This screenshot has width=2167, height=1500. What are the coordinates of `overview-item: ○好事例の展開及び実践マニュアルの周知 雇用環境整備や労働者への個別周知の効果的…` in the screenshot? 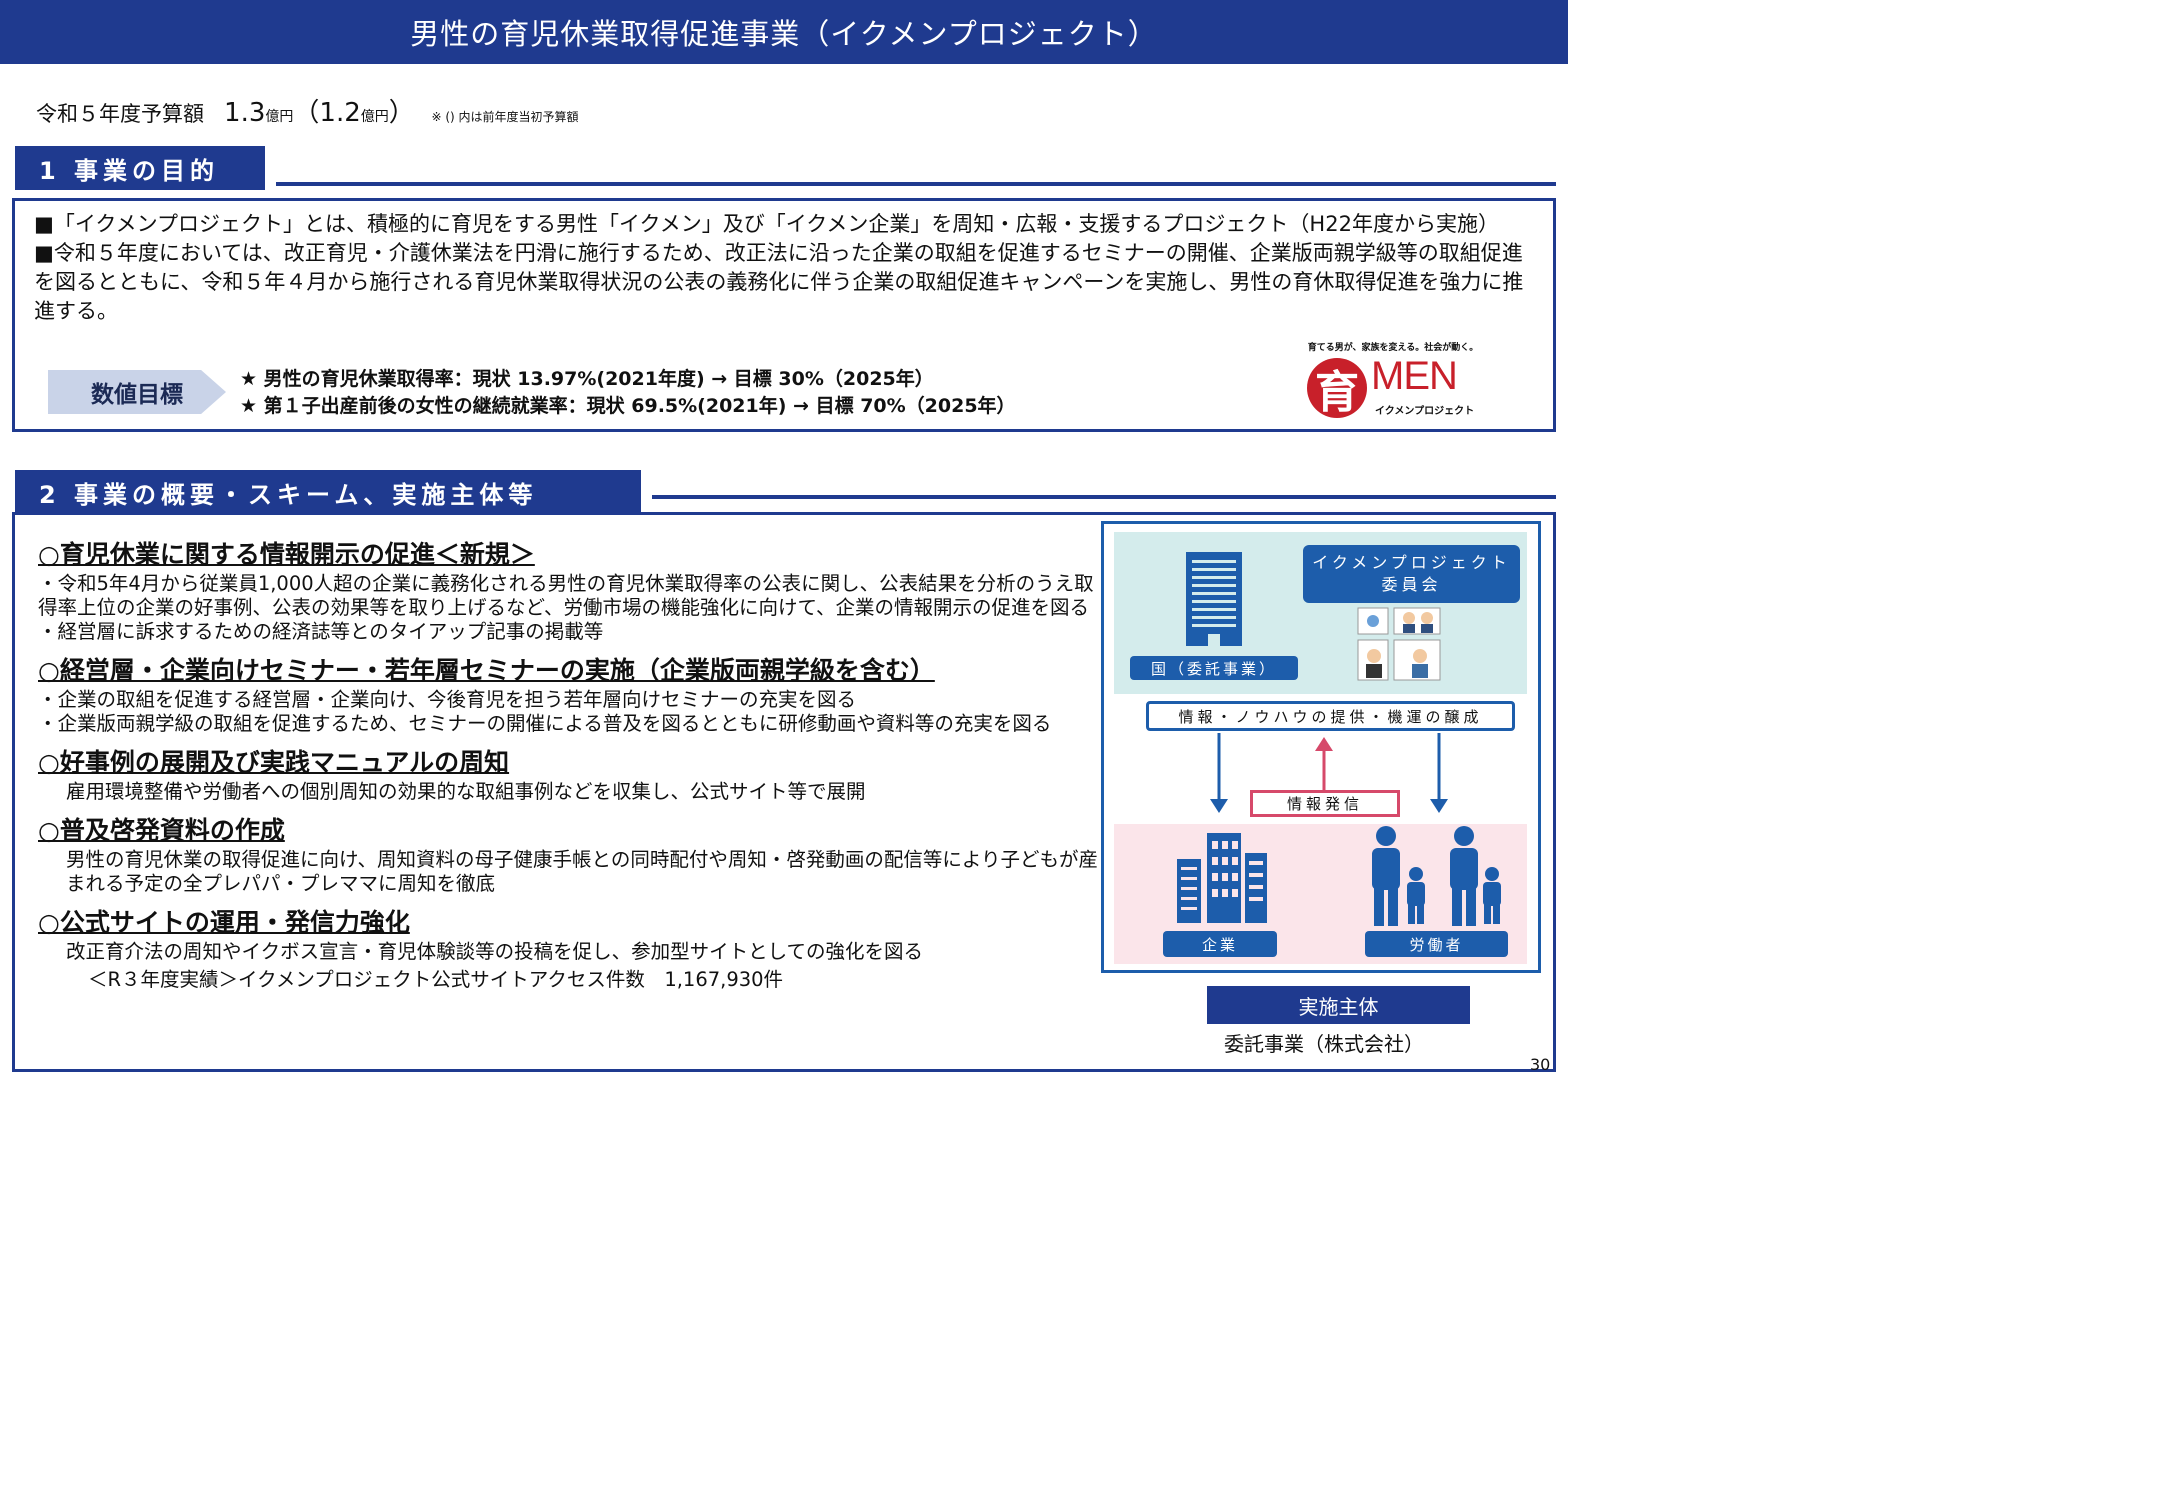 It's located at (570, 775).